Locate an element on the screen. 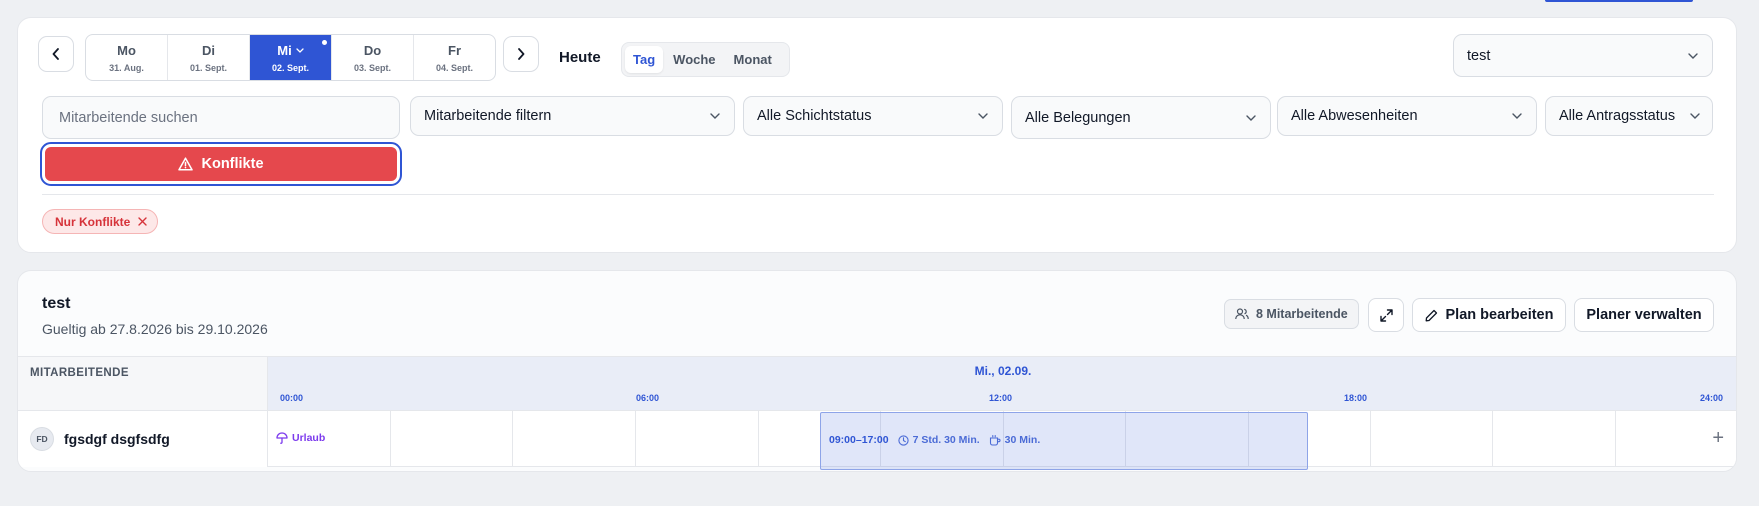 This screenshot has width=1759, height=506. select-value: Alle Schichtstatus is located at coordinates (814, 116).